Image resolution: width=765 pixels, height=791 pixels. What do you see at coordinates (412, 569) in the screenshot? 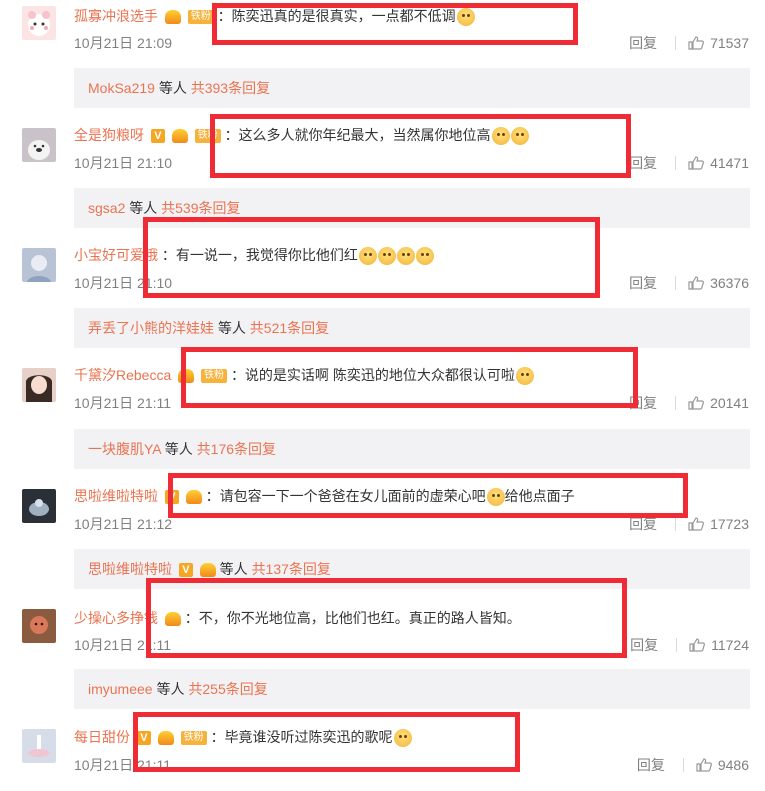
I see `reply-summary: 思啦维啦特啦 V 等人 共137条回复` at bounding box center [412, 569].